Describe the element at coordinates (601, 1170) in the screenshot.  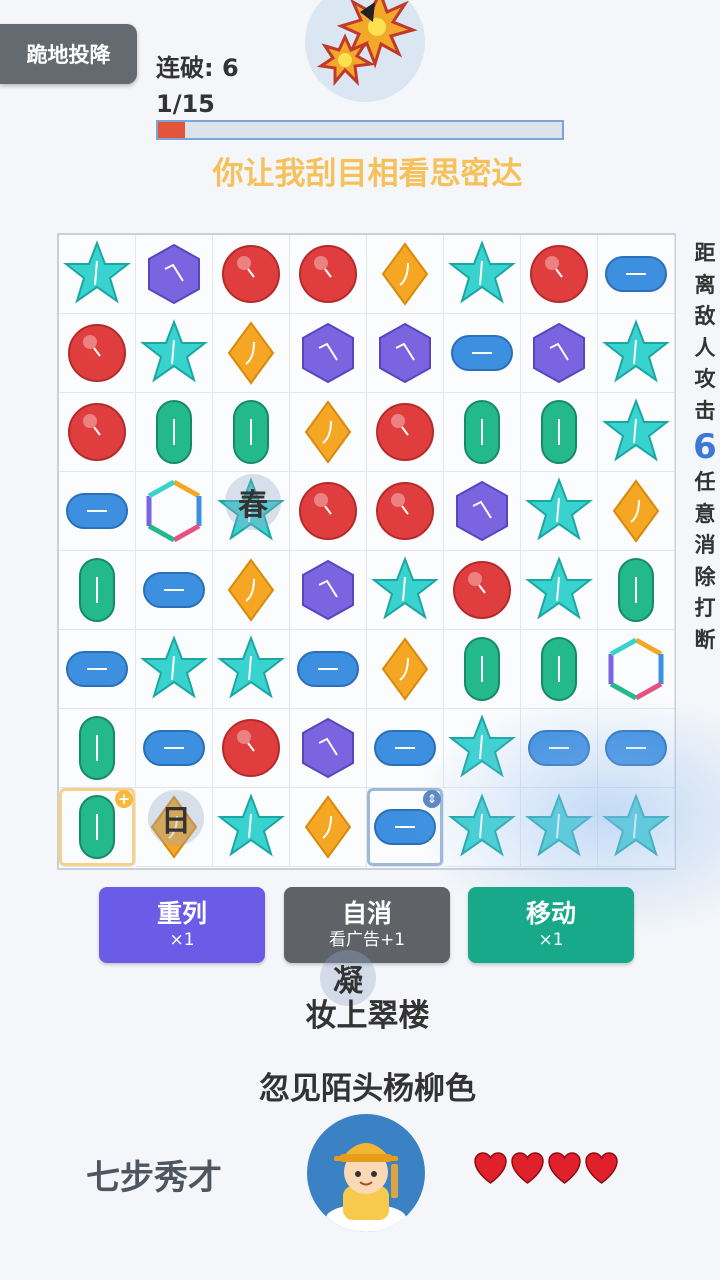
I see `heart-icon` at that location.